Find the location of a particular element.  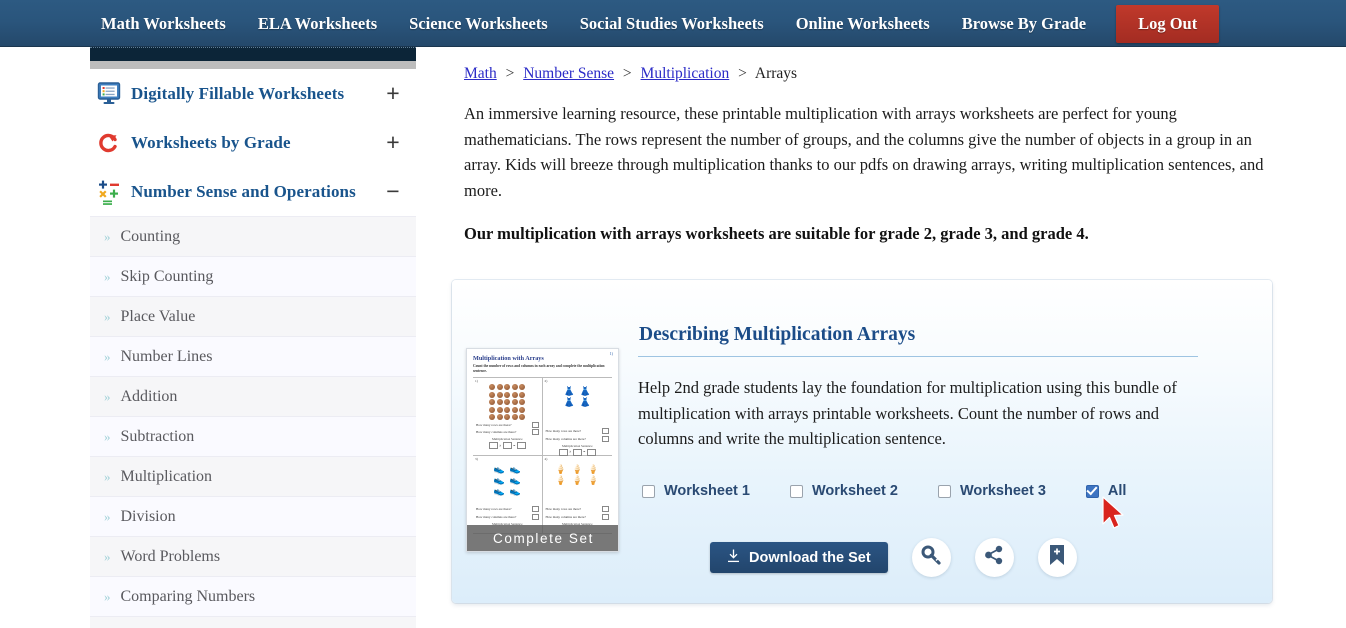

nav-item-ela-worksheets: ELA Worksheets is located at coordinates (317, 23).